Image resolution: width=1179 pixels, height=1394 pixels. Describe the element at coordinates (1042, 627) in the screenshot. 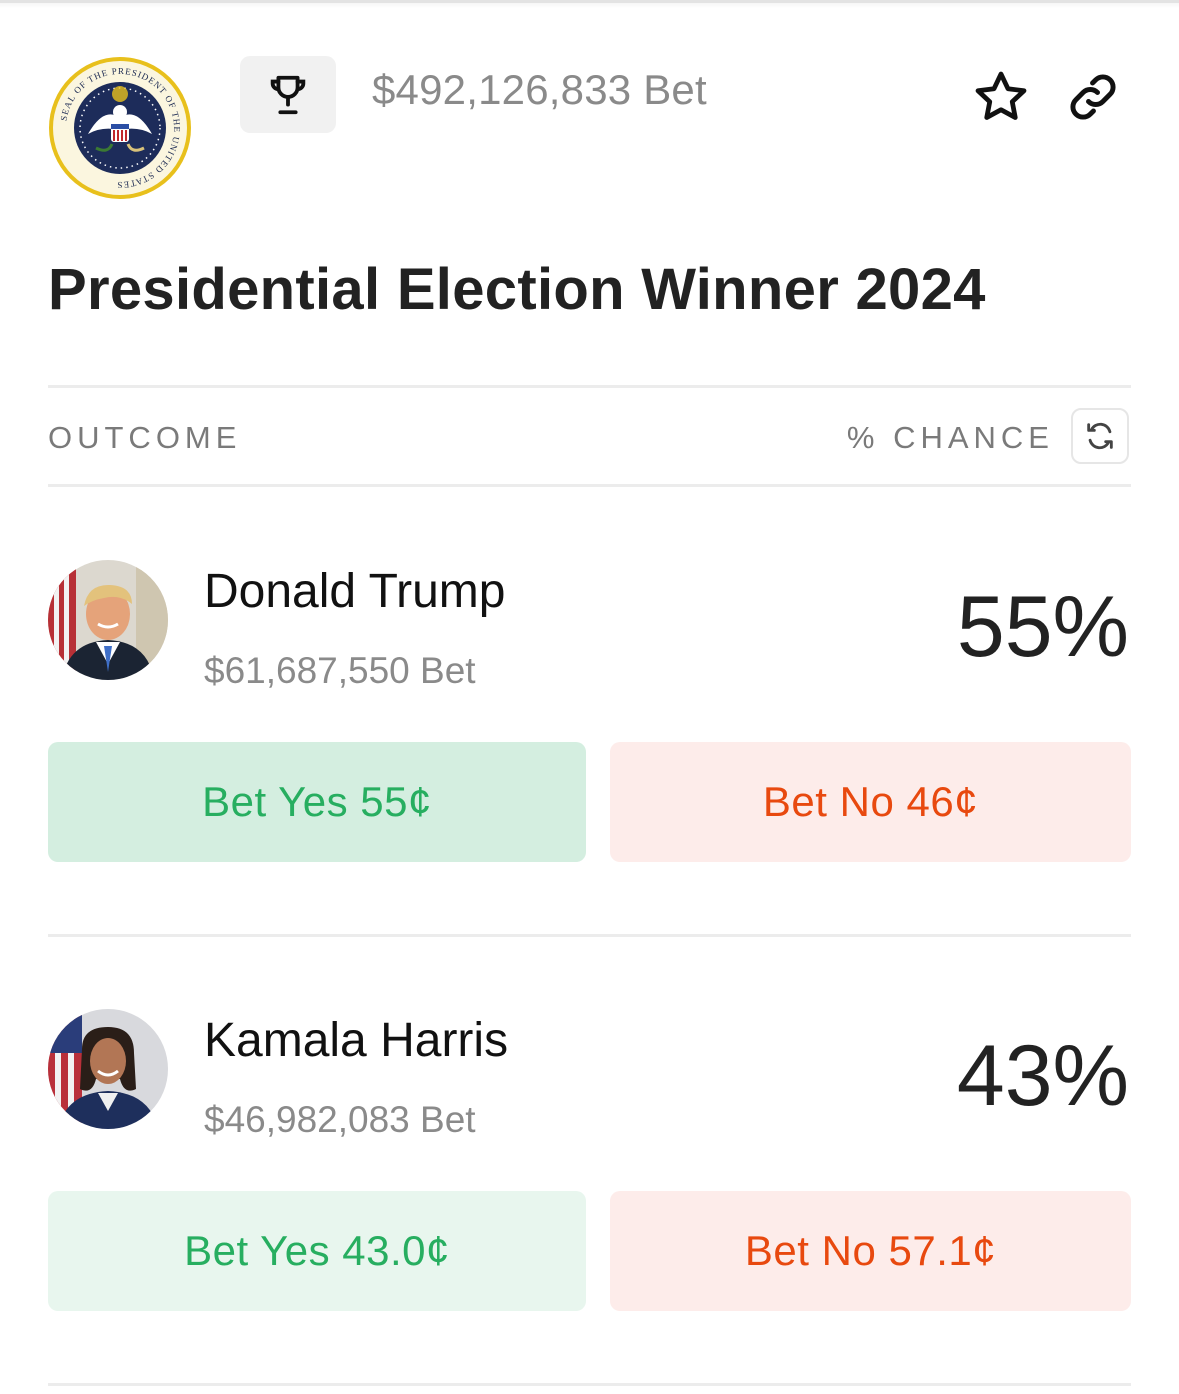

I see `candidate-chance: 55%` at that location.